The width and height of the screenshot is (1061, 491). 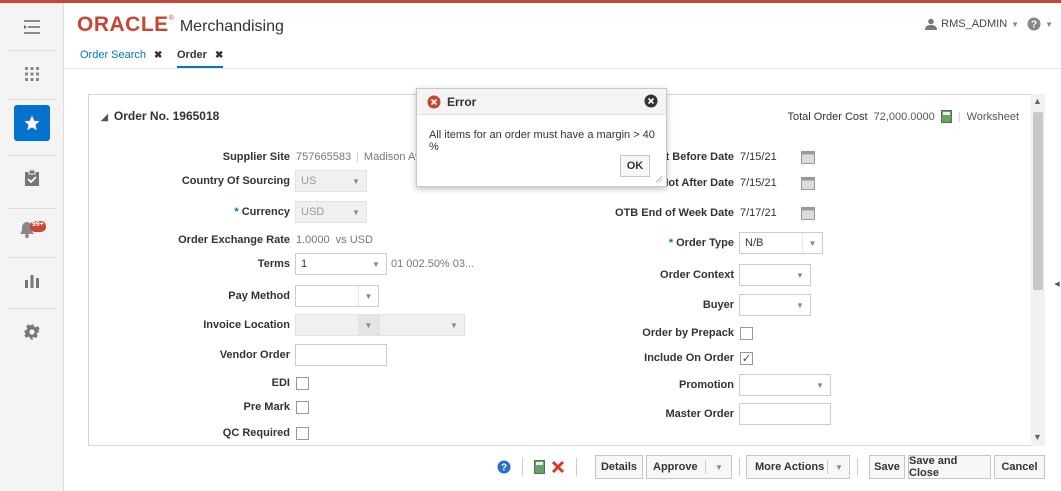 I want to click on buyer-select: ▼, so click(x=775, y=305).